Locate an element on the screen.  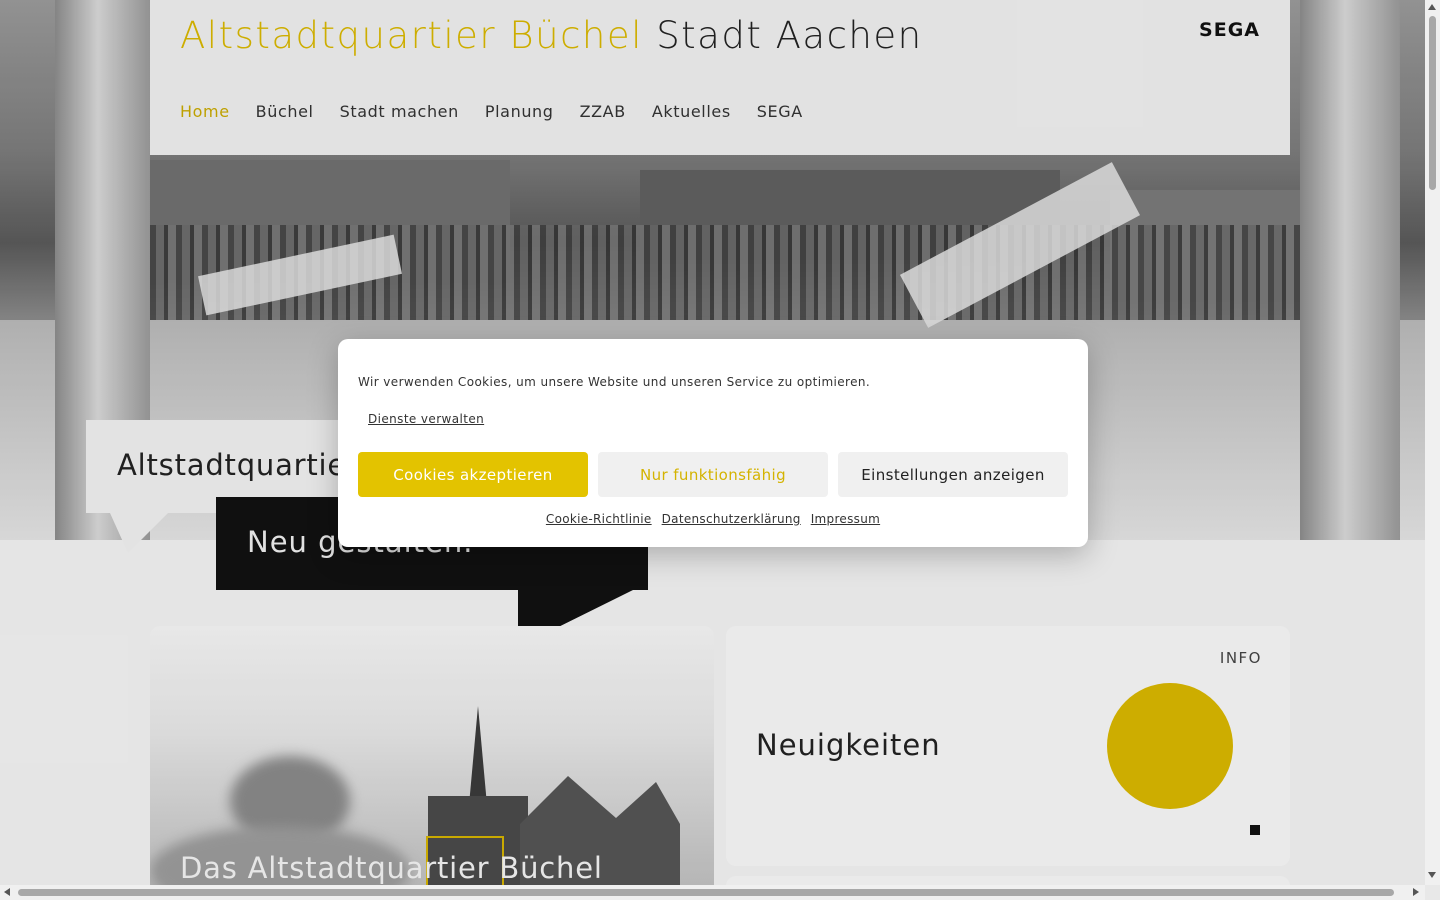
cookie-policy-link: Cookie-Richtlinie is located at coordinates (599, 519).